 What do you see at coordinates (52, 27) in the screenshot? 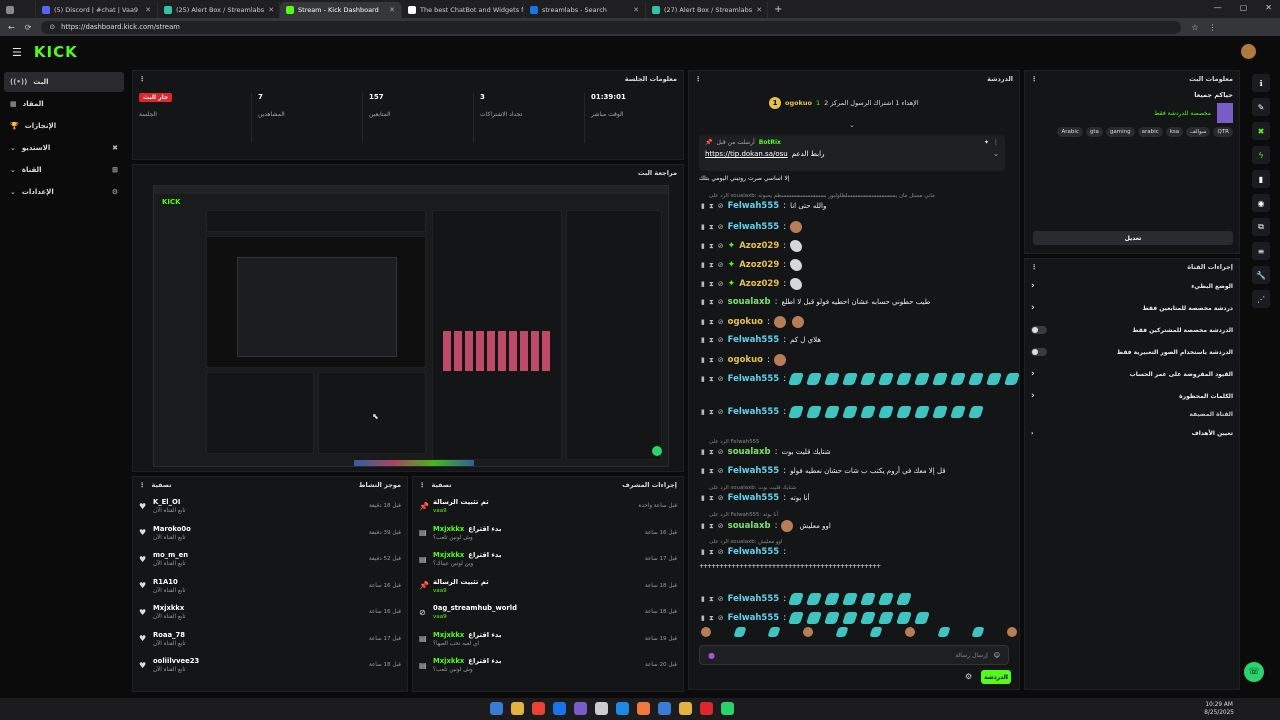
I see `site-info-icon: ⊙` at bounding box center [52, 27].